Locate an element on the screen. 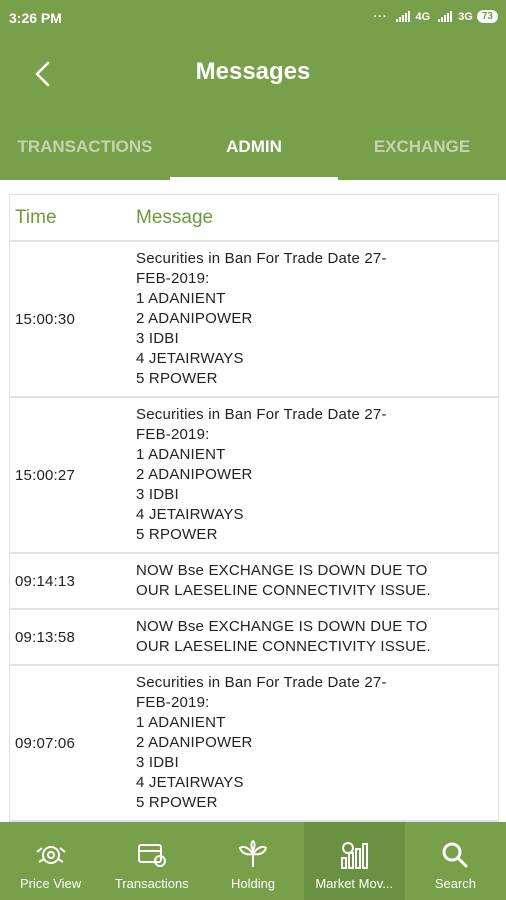 The width and height of the screenshot is (506, 900). page-title: Messages is located at coordinates (253, 71).